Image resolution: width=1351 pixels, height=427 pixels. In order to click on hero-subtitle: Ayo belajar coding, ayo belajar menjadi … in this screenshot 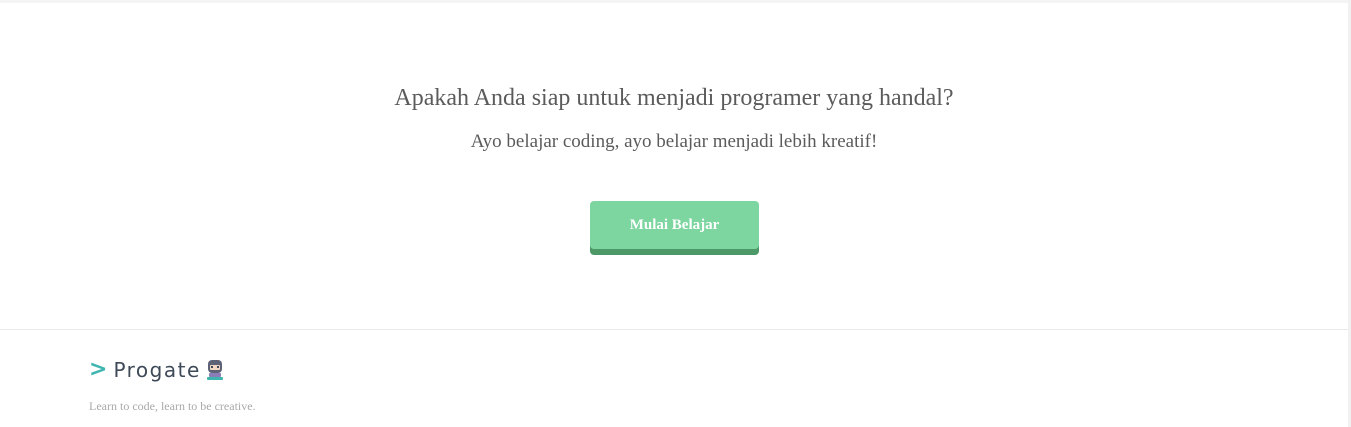, I will do `click(674, 141)`.